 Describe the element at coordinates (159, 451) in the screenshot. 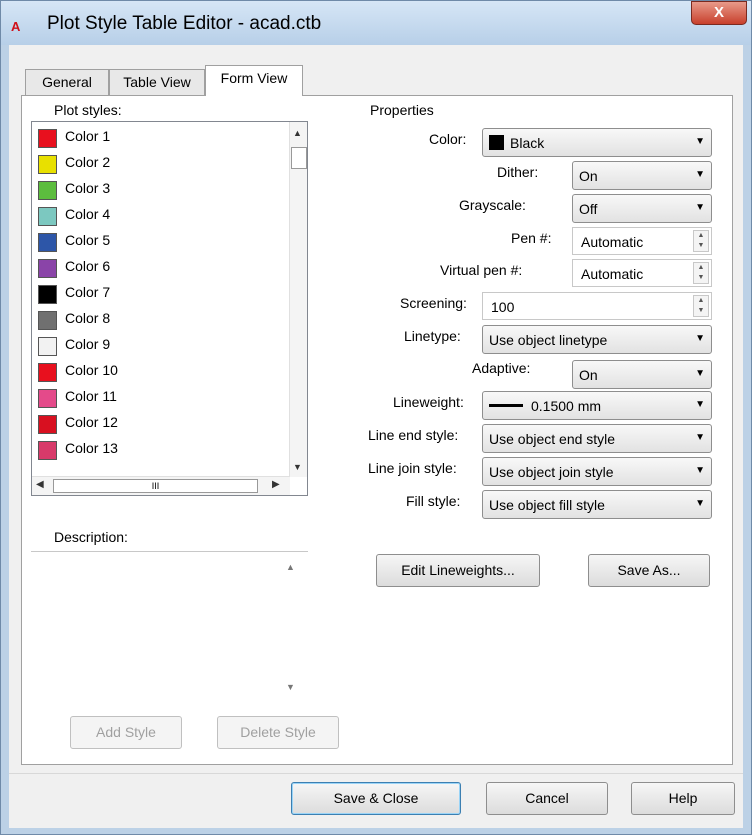

I see `plot-style-item: Color 13` at that location.